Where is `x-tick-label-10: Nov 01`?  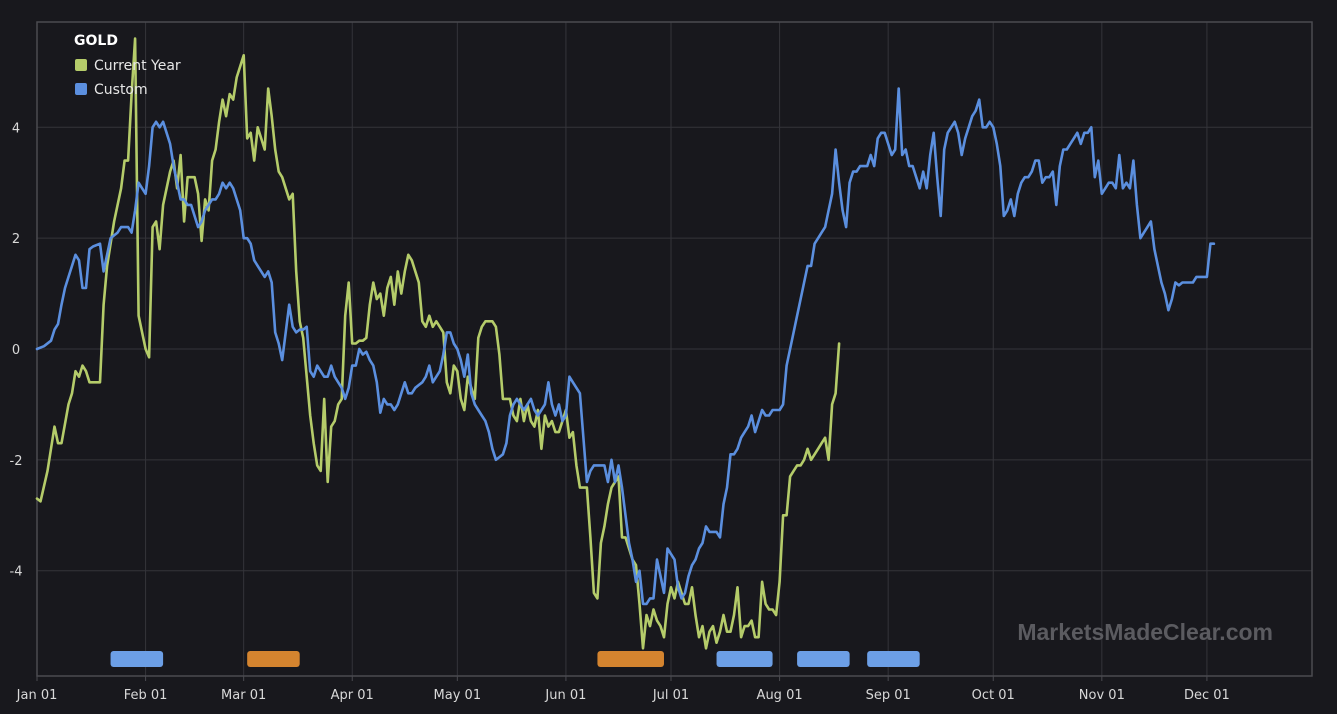
x-tick-label-10: Nov 01 is located at coordinates (1102, 695).